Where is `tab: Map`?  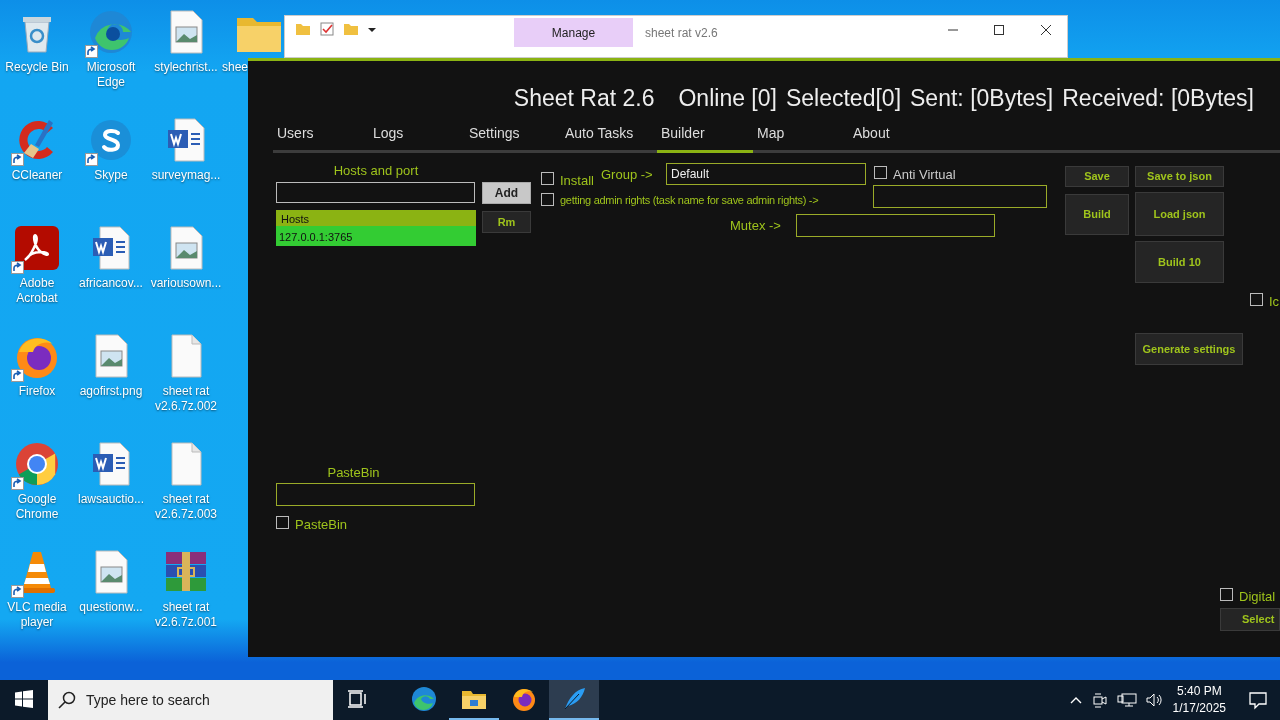 tab: Map is located at coordinates (801, 137).